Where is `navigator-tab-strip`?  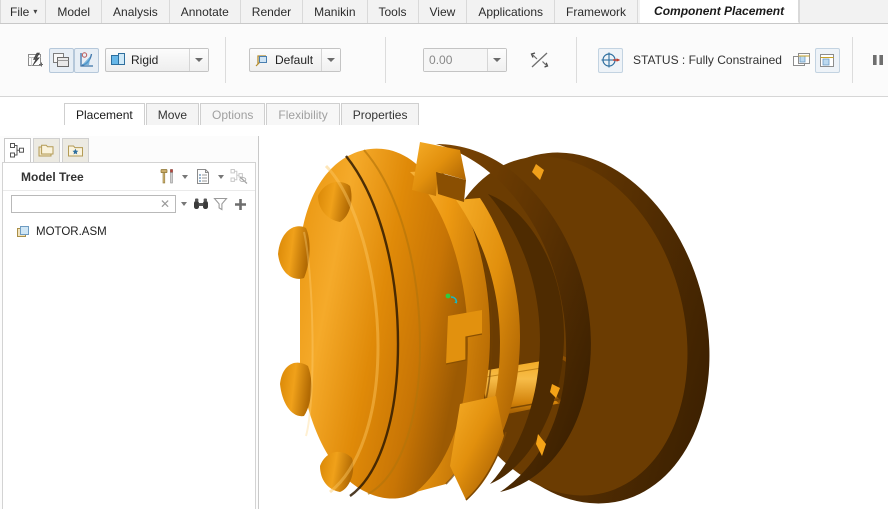 navigator-tab-strip is located at coordinates (129, 149).